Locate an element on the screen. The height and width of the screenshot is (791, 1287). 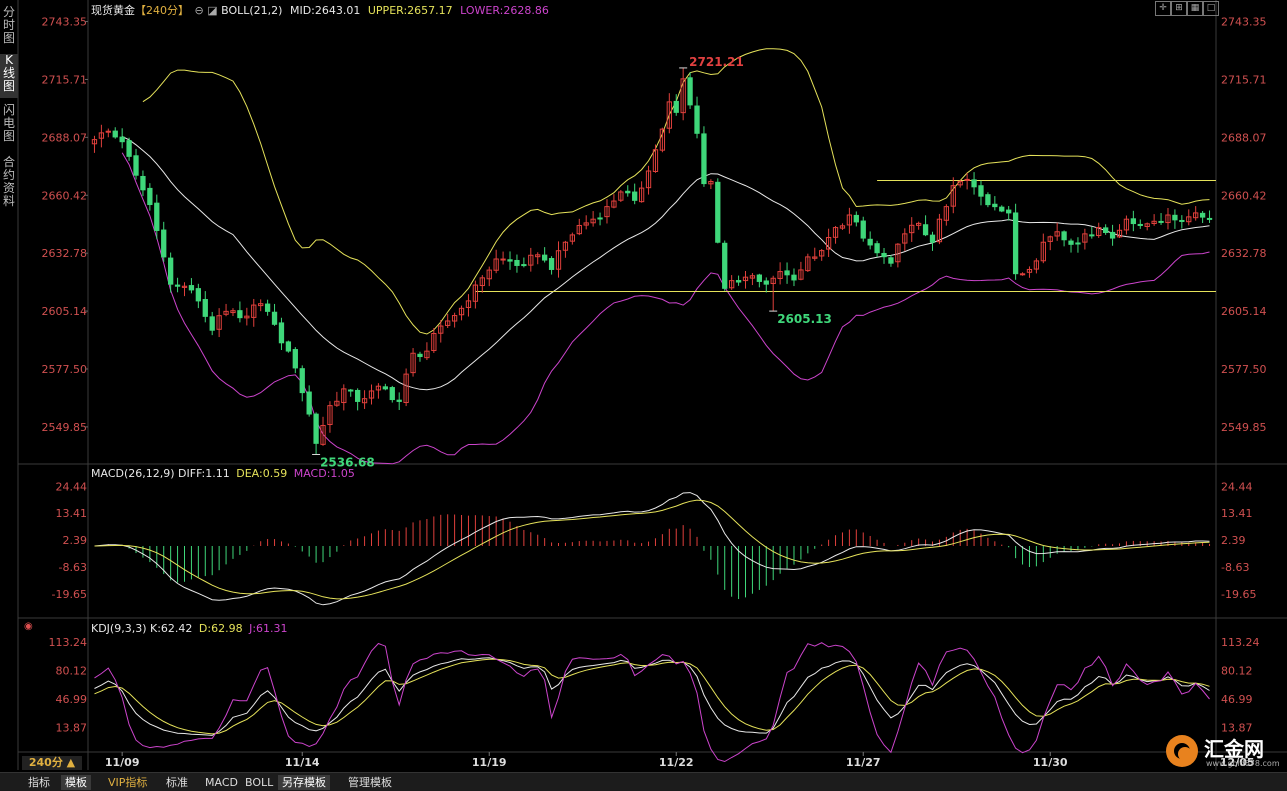
macd-tick-label: -19.65 is located at coordinates (1238, 594).